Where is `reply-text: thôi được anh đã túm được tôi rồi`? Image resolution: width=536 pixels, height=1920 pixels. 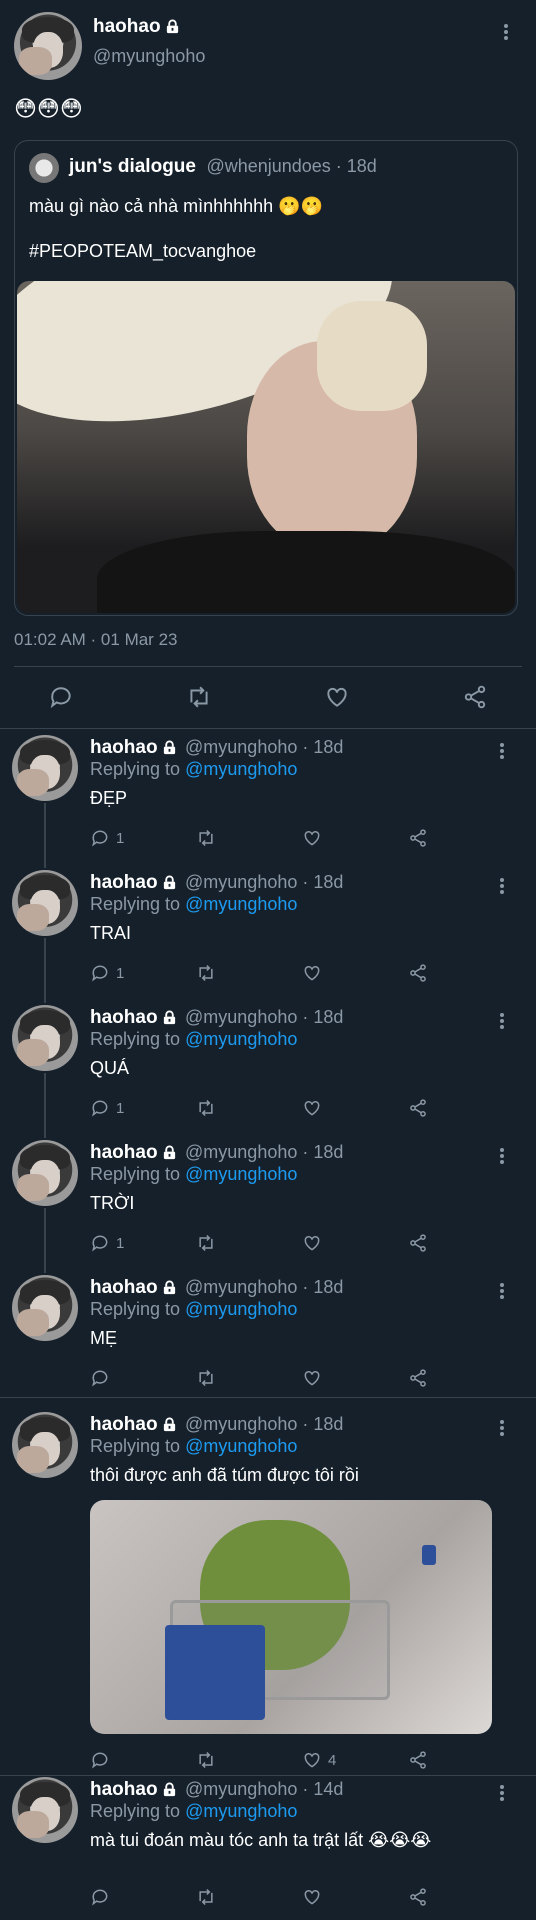
reply-text: thôi được anh đã túm được tôi rồi is located at coordinates (224, 1475).